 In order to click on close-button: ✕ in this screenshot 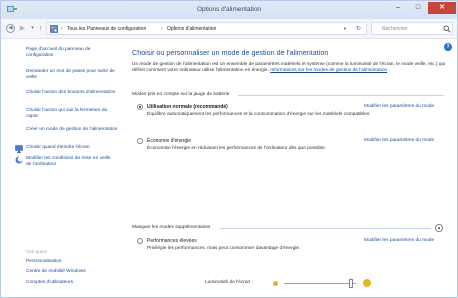, I will do `click(442, 8)`.